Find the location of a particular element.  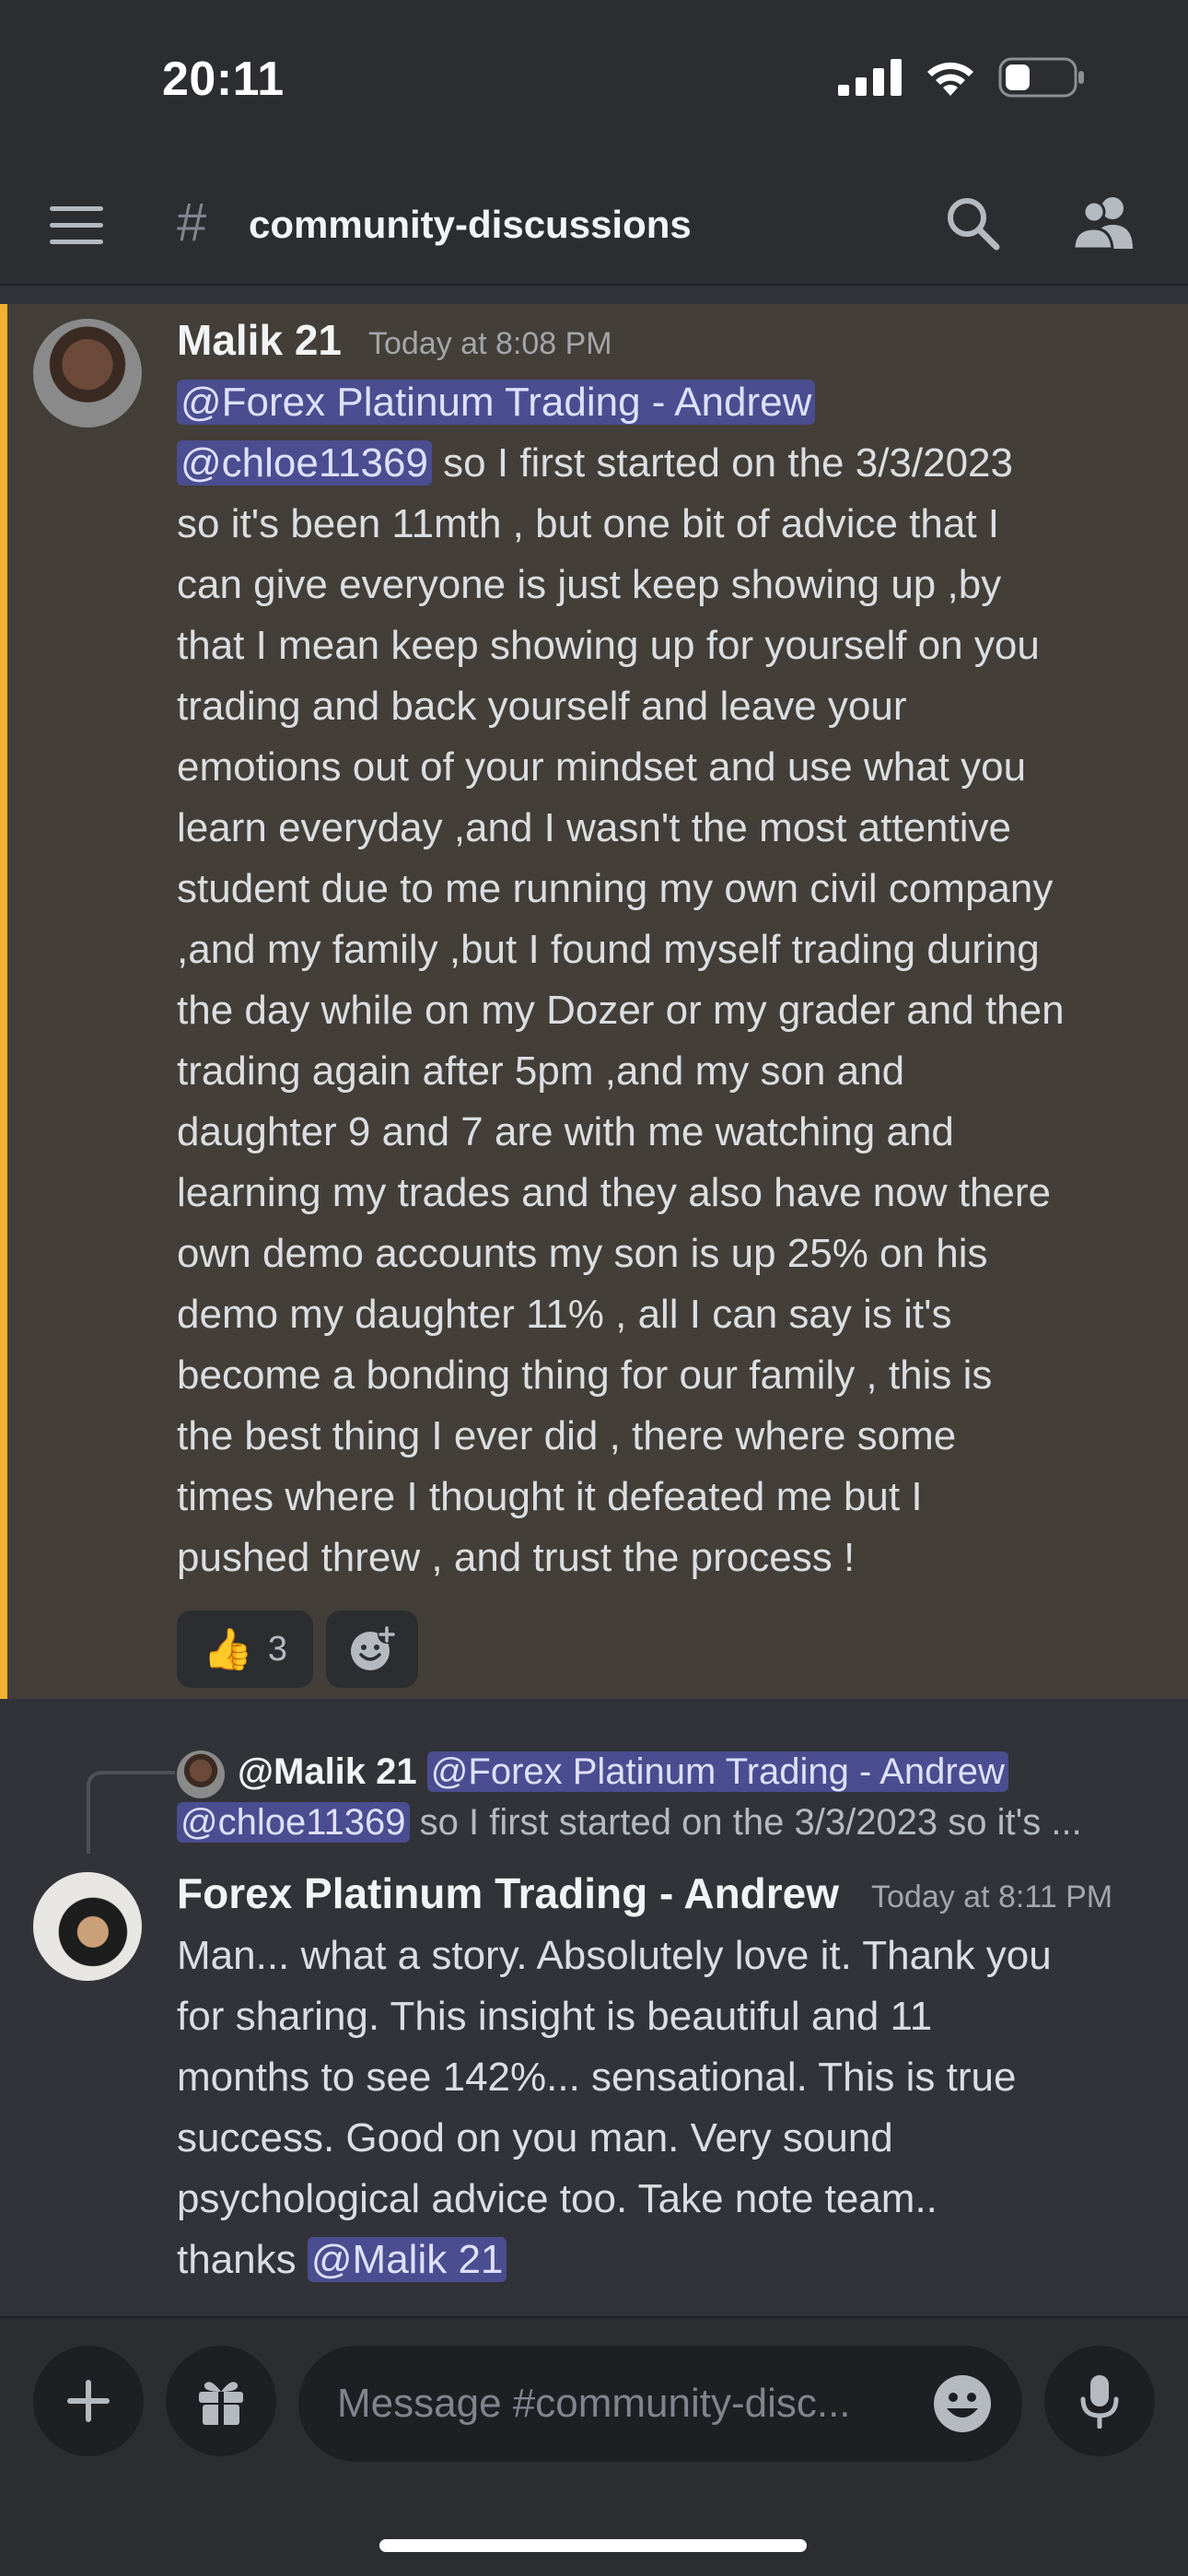

add-reaction-button is located at coordinates (372, 1649).